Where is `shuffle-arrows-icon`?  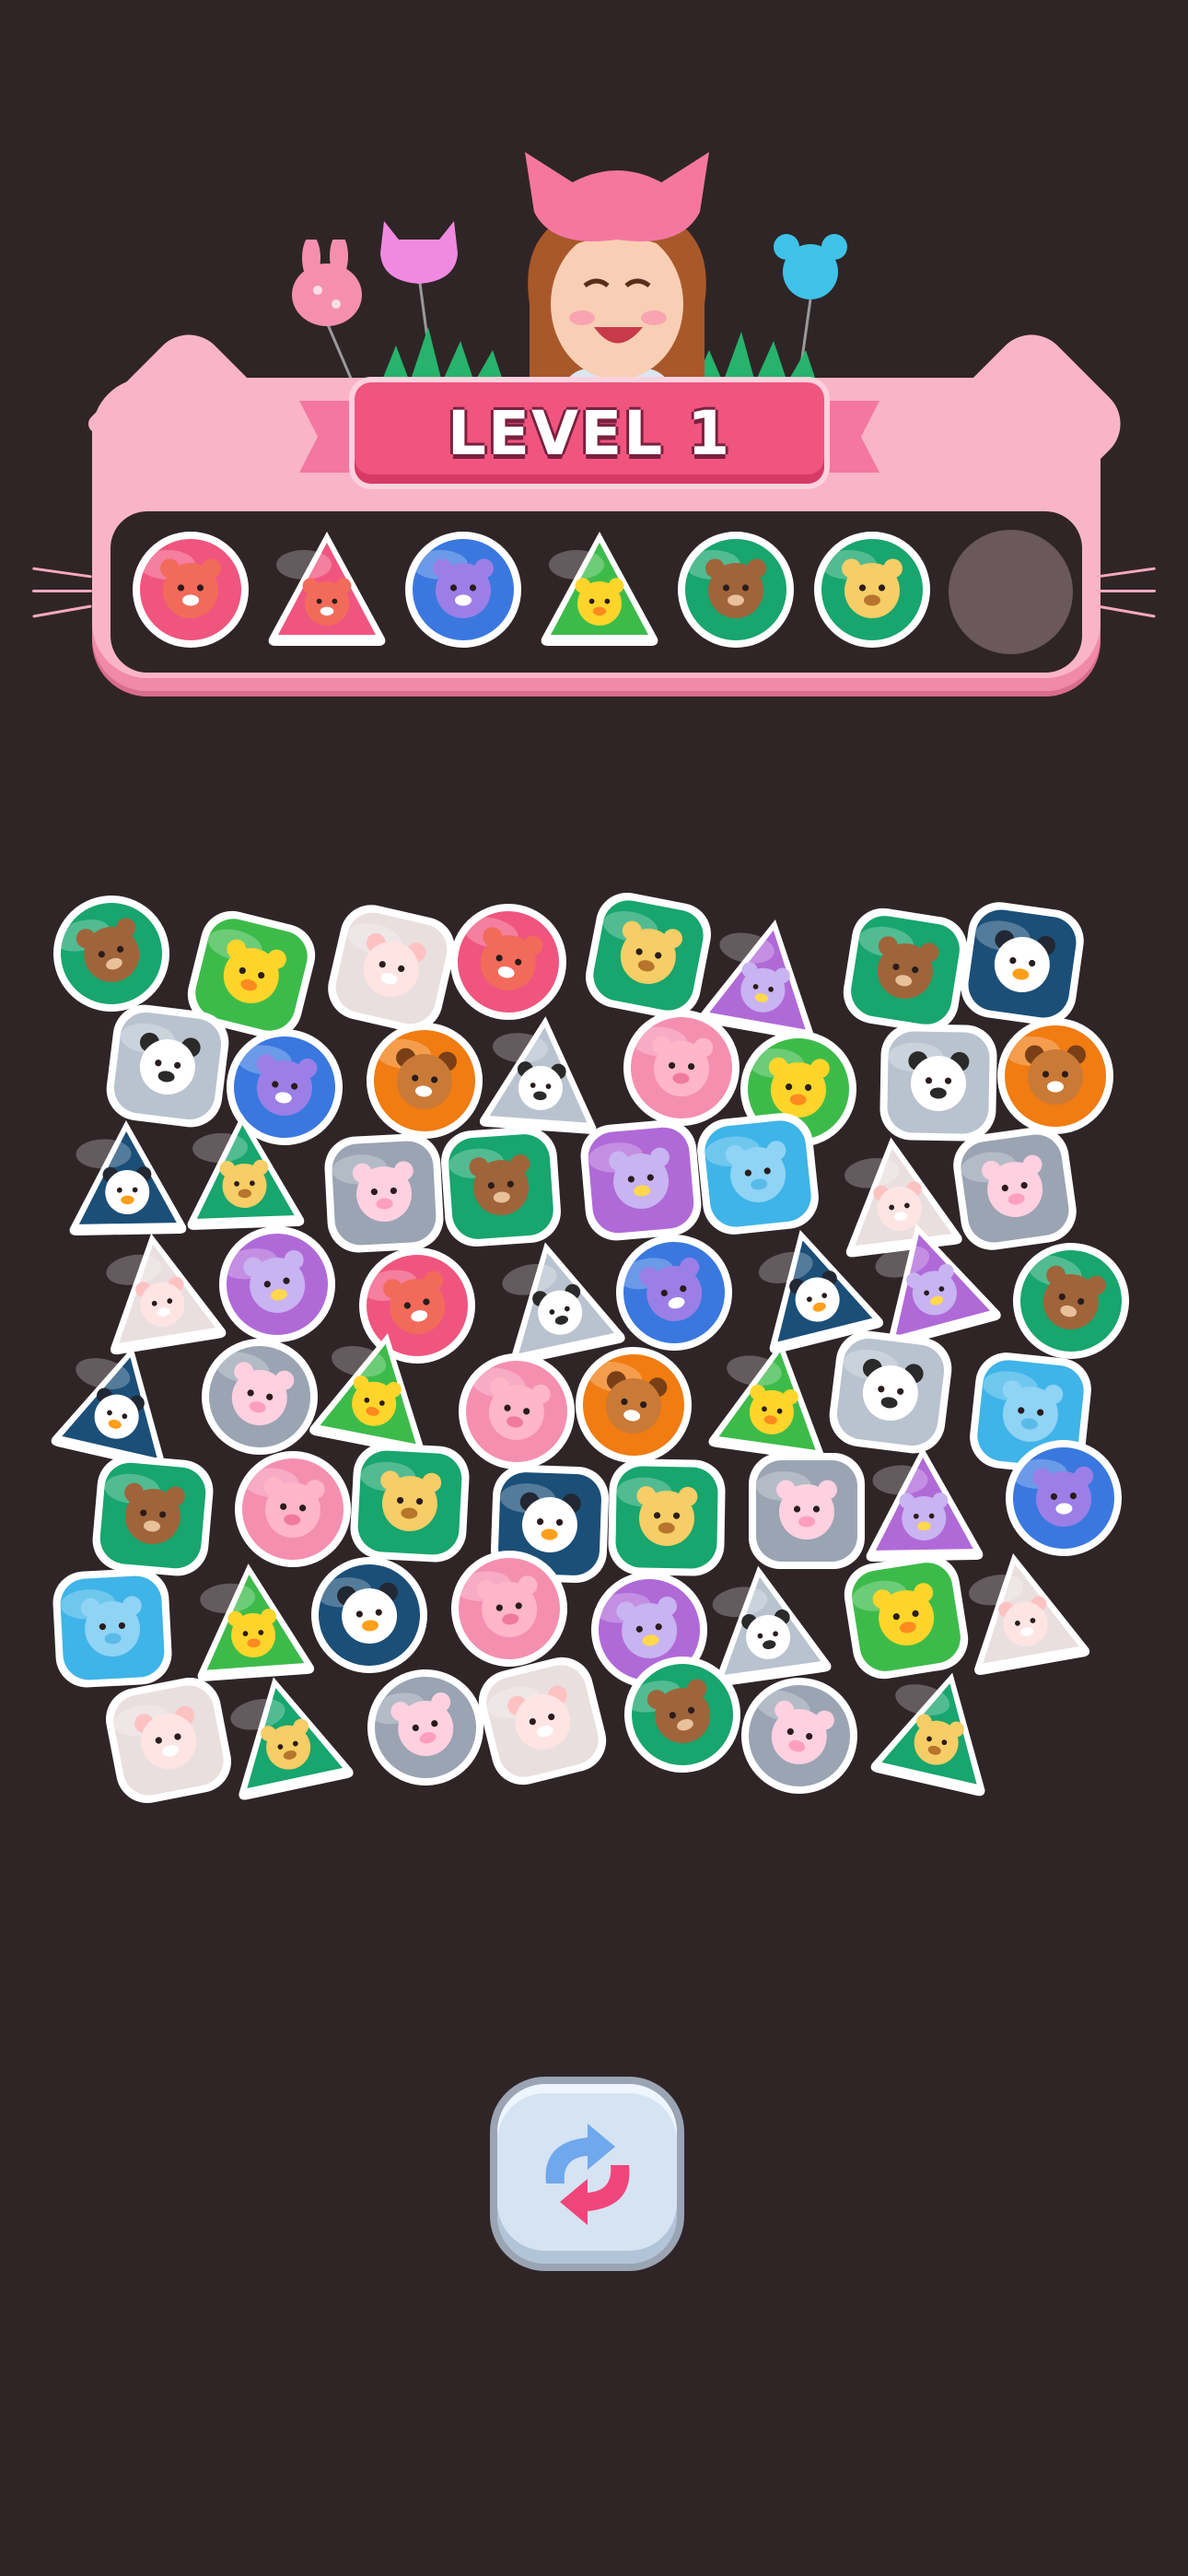
shuffle-arrows-icon is located at coordinates (587, 2174).